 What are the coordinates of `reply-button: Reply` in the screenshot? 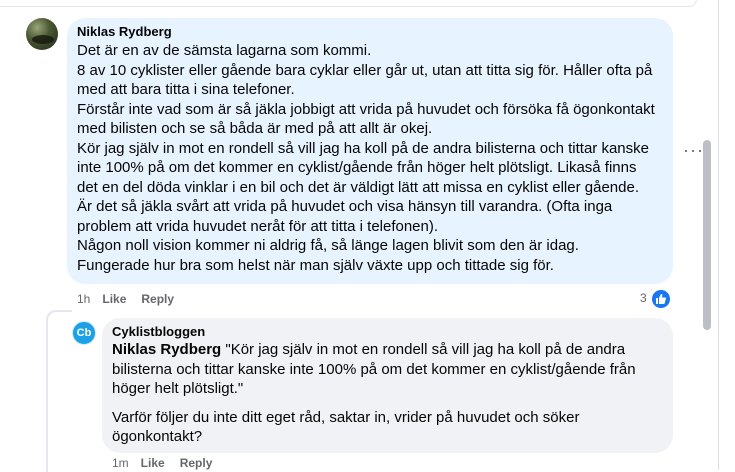 It's located at (157, 299).